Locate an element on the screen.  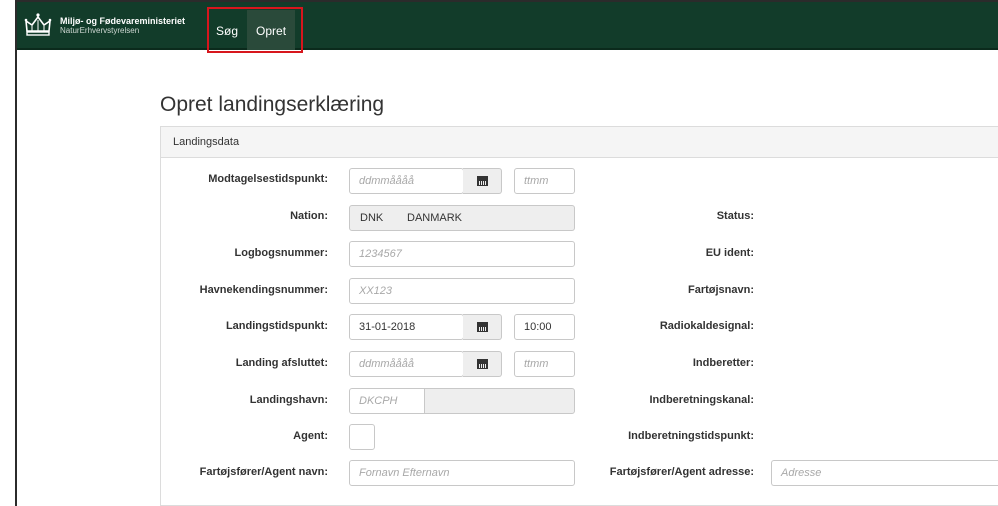
page-title: Opret landingserklæring is located at coordinates (272, 104).